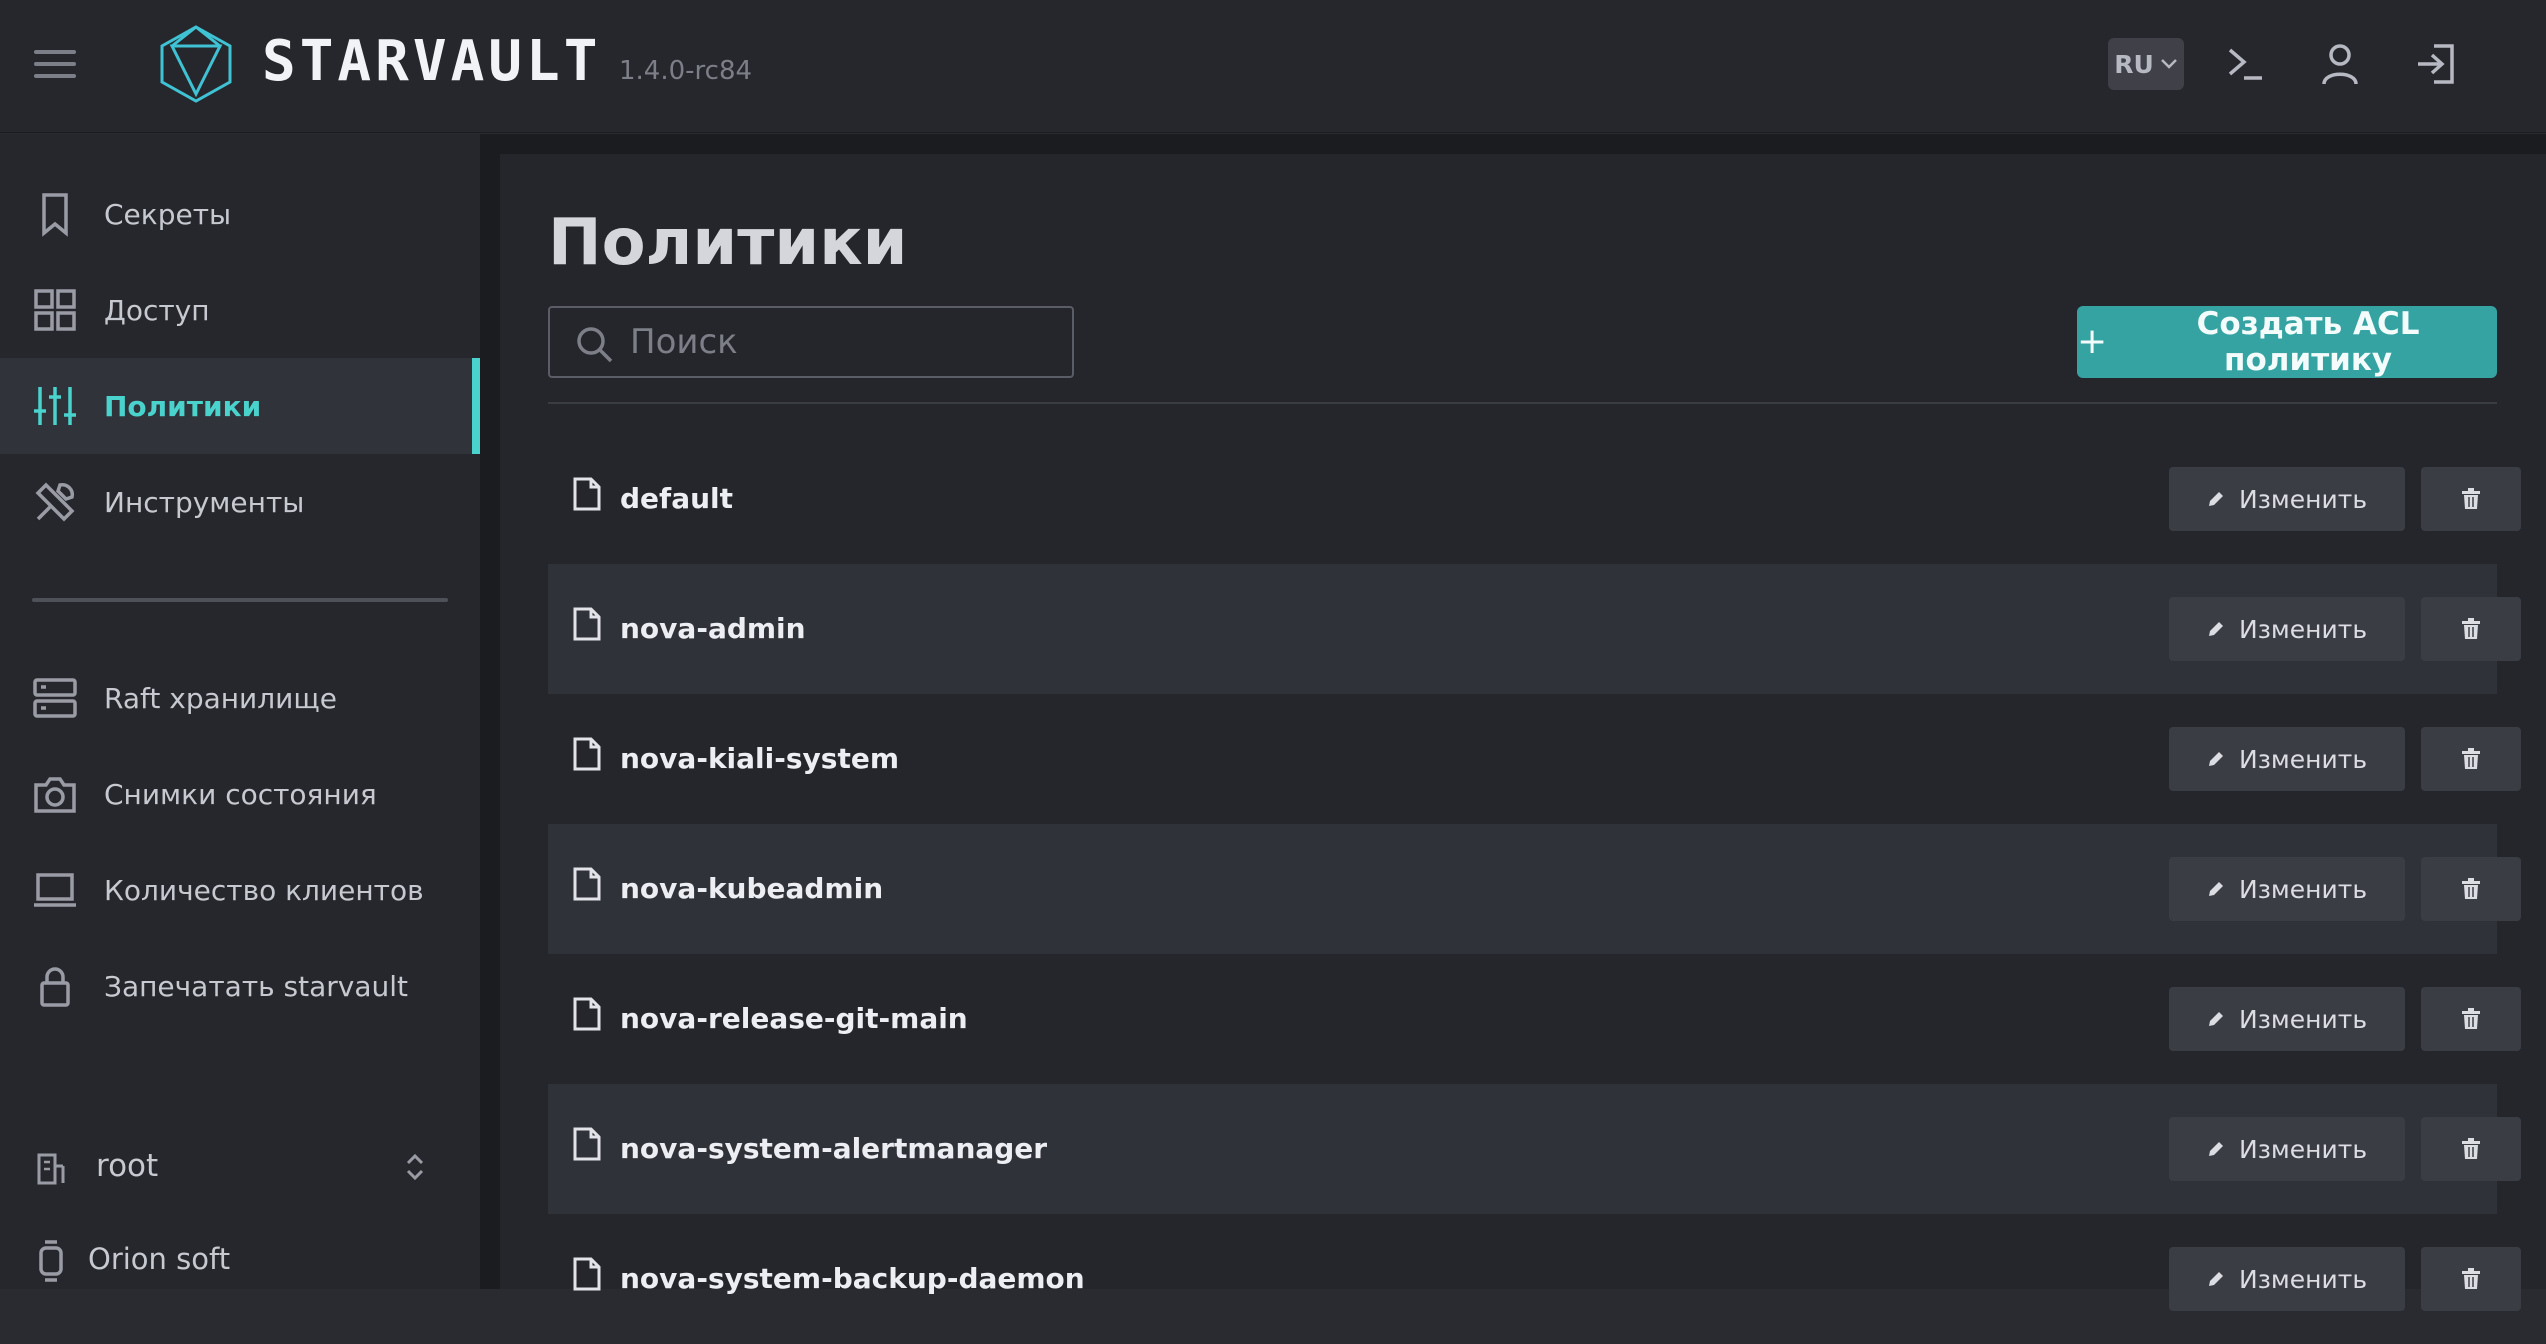 This screenshot has height=1344, width=2546. What do you see at coordinates (2436, 64) in the screenshot?
I see `logout-icon` at bounding box center [2436, 64].